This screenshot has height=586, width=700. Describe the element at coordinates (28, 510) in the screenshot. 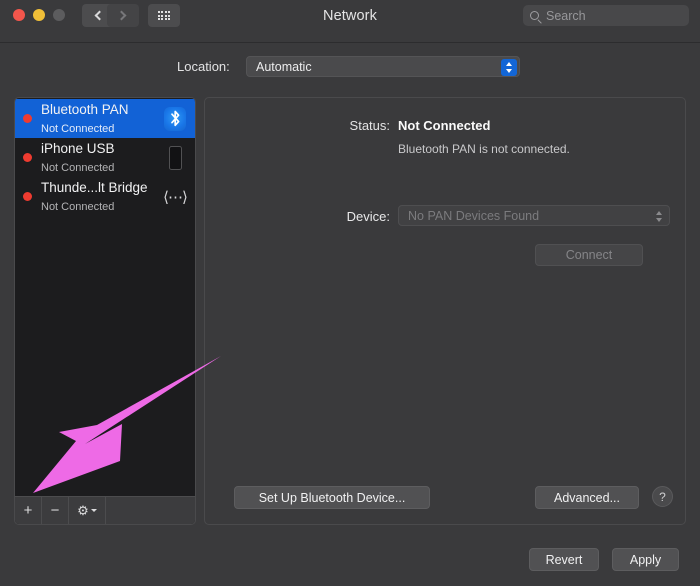

I see `add-service-button: +` at that location.